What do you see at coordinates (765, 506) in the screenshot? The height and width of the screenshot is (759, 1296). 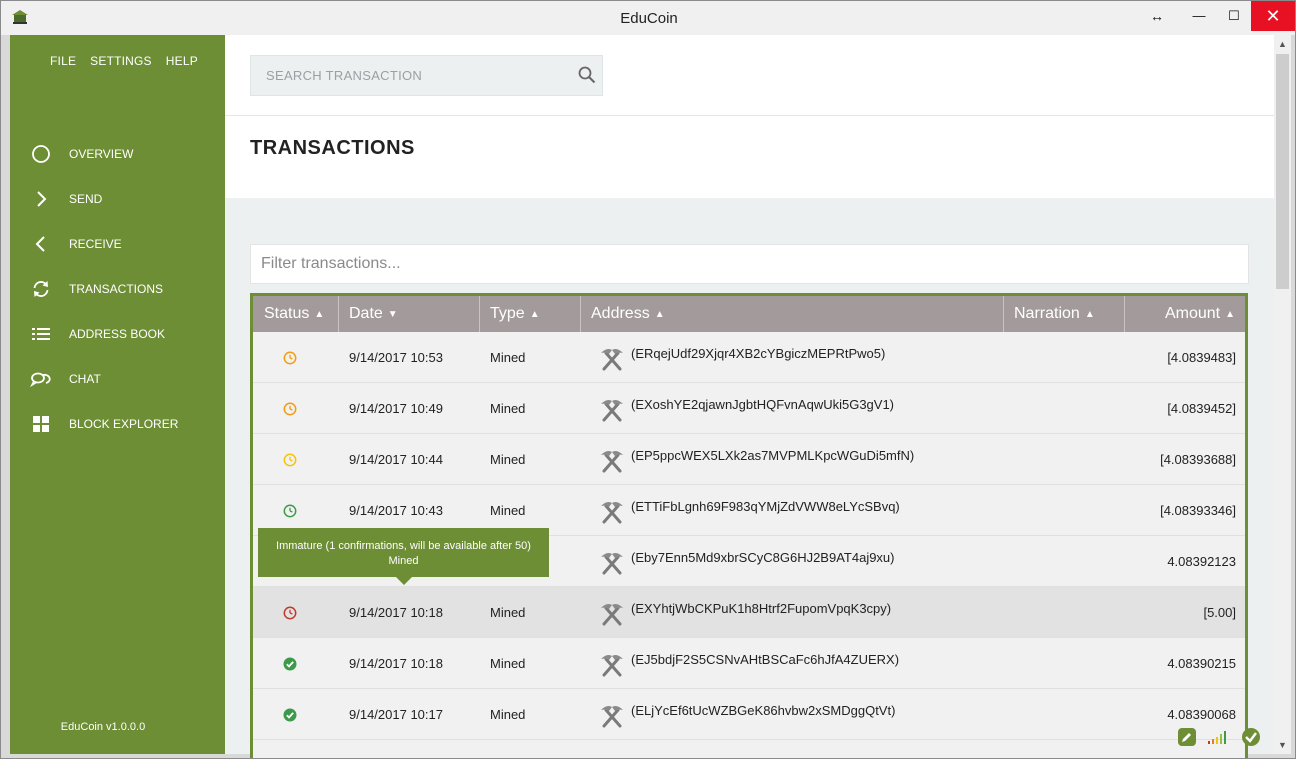 I see `address-text: (ETTiFbLgnh69F983qYMjZdVWW8eLYcSBvq)` at bounding box center [765, 506].